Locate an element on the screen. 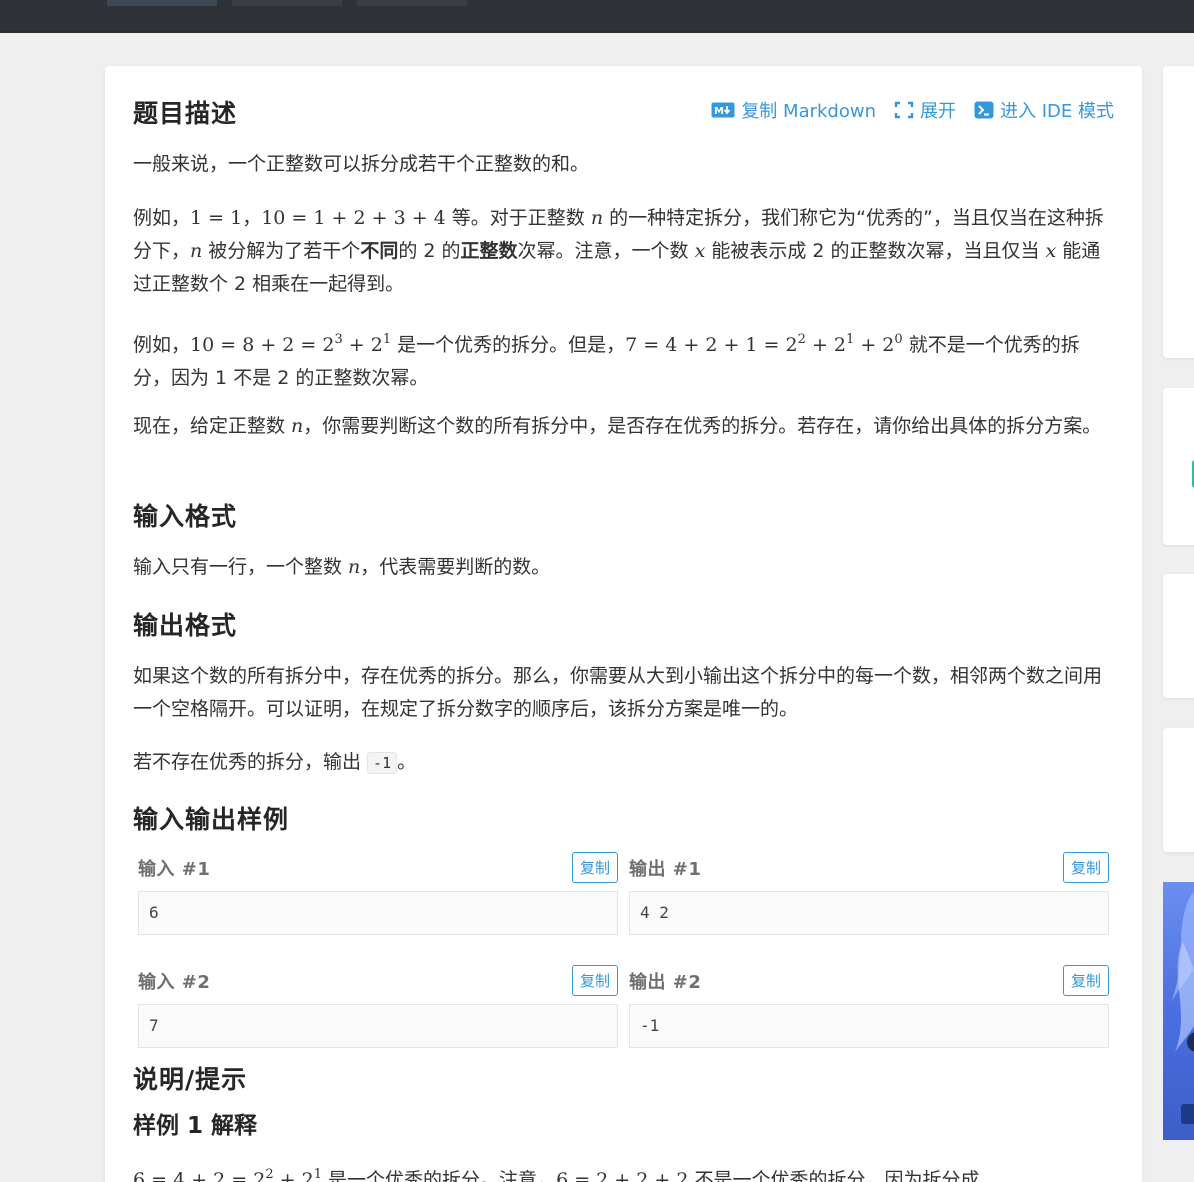 This screenshot has width=1194, height=1182. sample-input-1-label: 输入 #1 is located at coordinates (174, 869).